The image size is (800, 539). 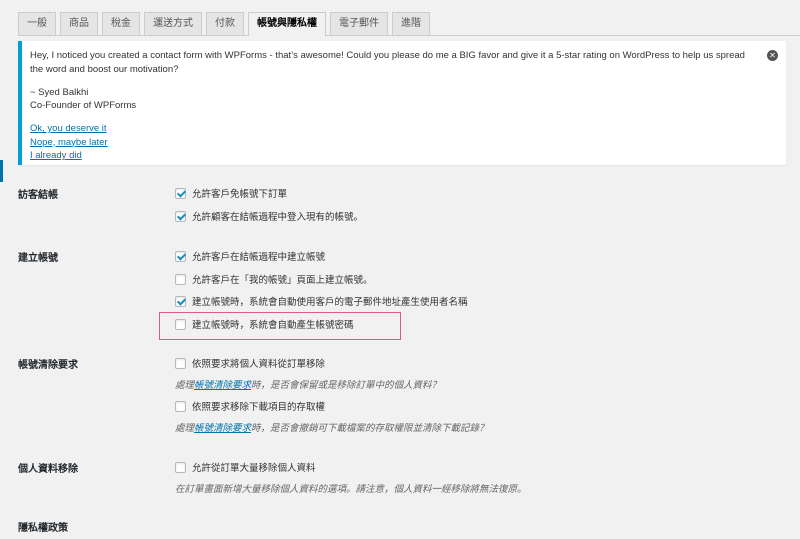 I want to click on signature-title: Co-Founder of WPForms, so click(x=83, y=105).